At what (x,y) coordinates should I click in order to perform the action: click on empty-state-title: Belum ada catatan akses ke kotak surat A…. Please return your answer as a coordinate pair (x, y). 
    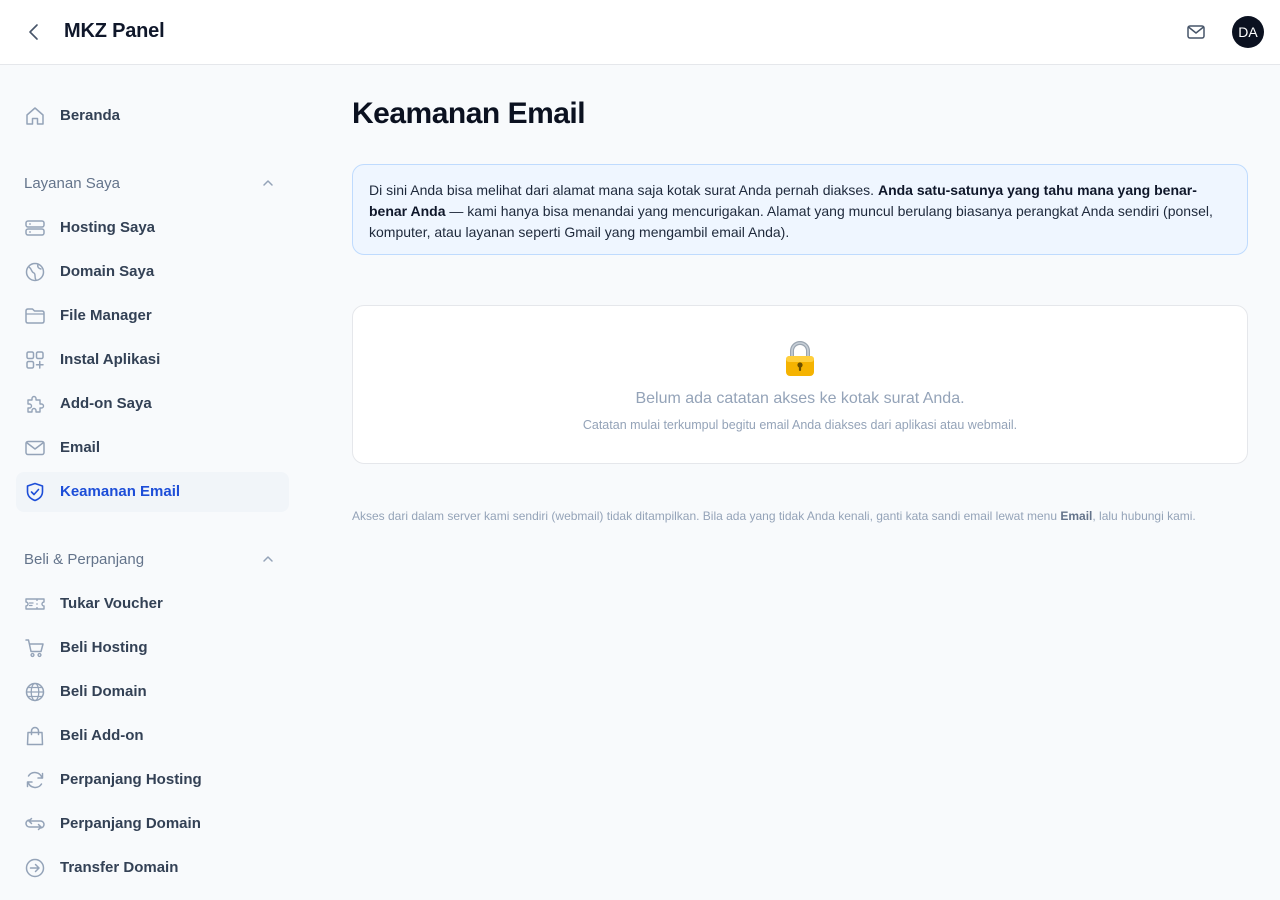
    Looking at the image, I should click on (800, 398).